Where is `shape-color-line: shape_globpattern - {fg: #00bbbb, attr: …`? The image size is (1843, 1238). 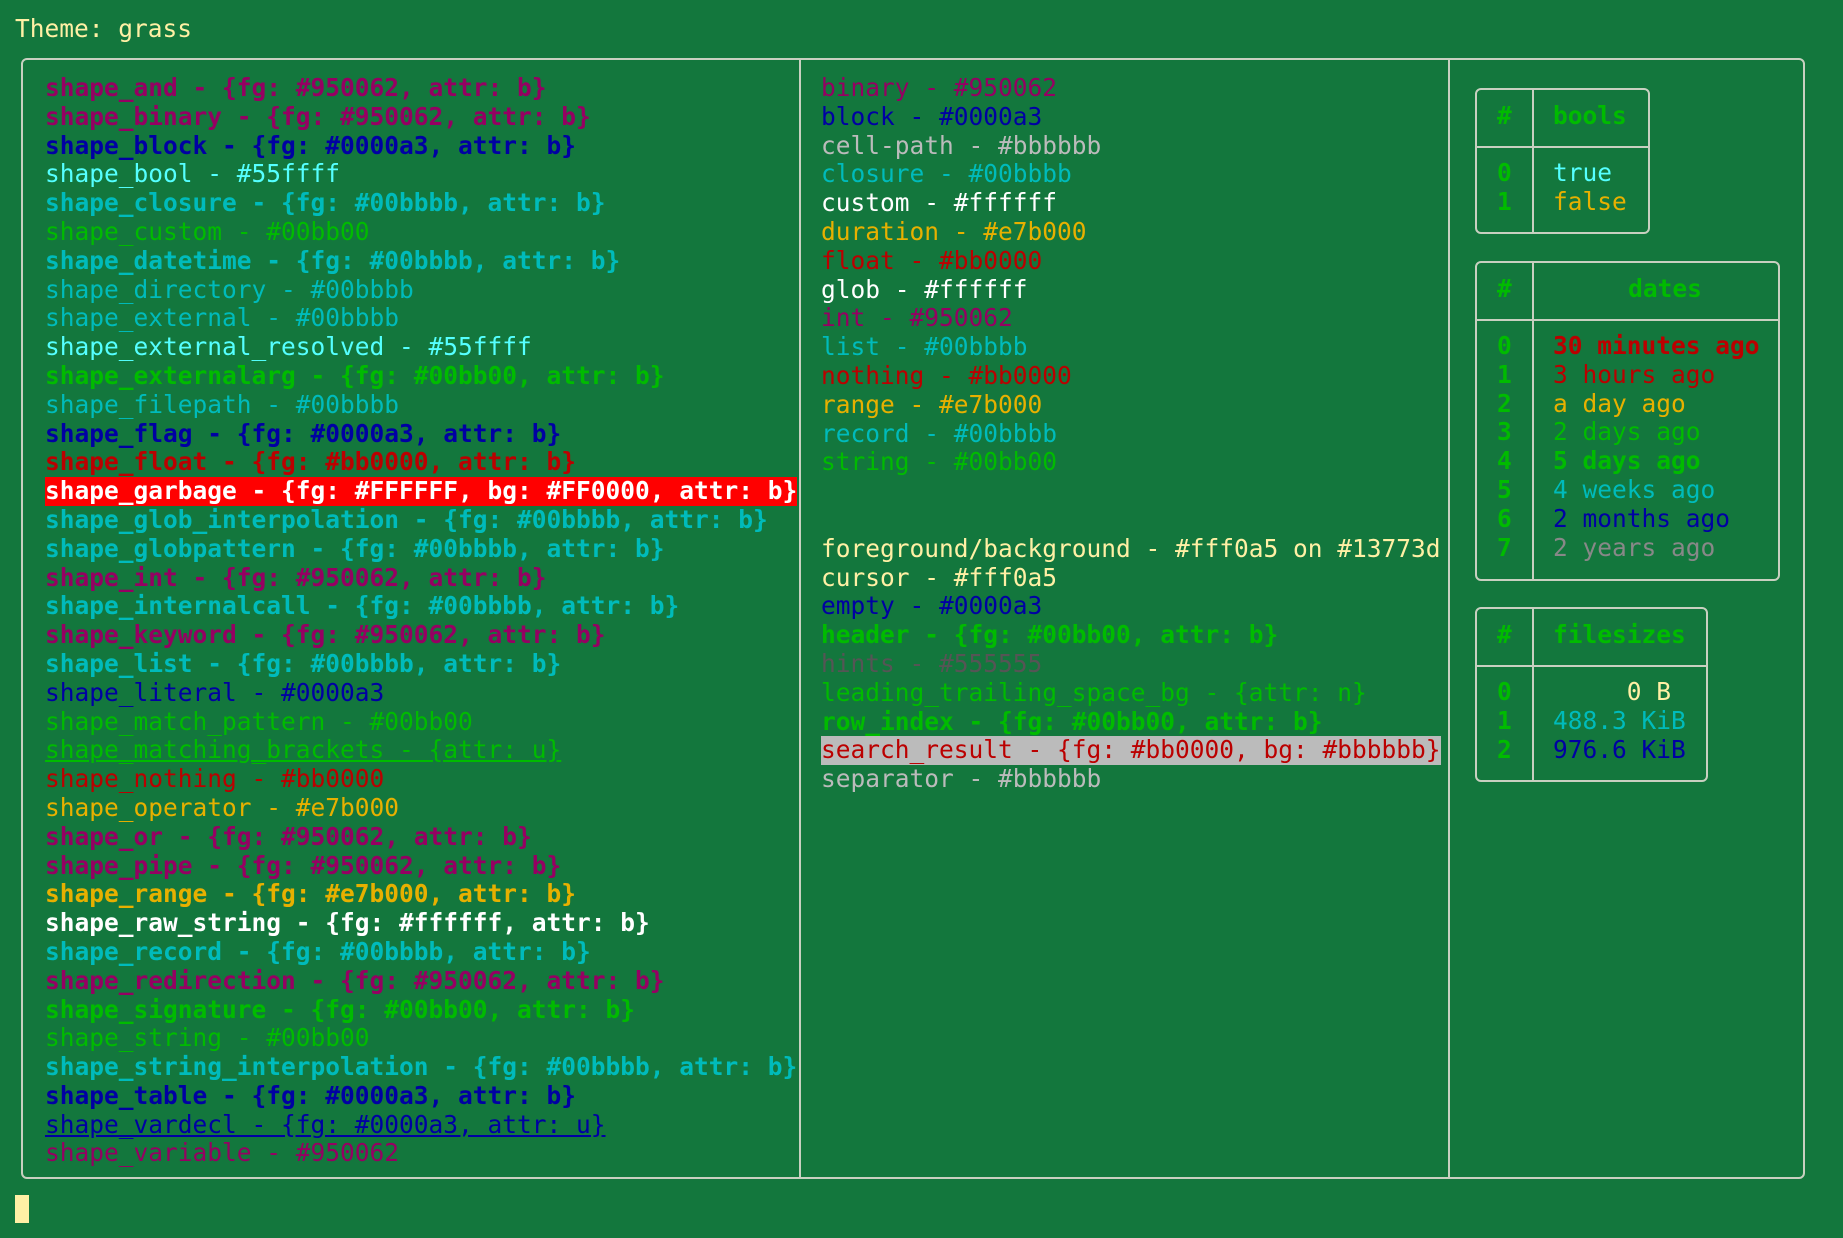 shape-color-line: shape_globpattern - {fg: #00bbbb, attr: … is located at coordinates (421, 549).